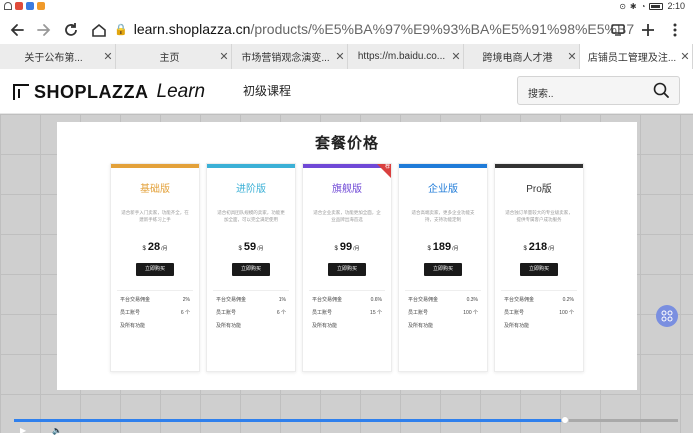 This screenshot has width=693, height=435. What do you see at coordinates (387, 167) in the screenshot?
I see `ribbon-label: 荐` at bounding box center [387, 167].